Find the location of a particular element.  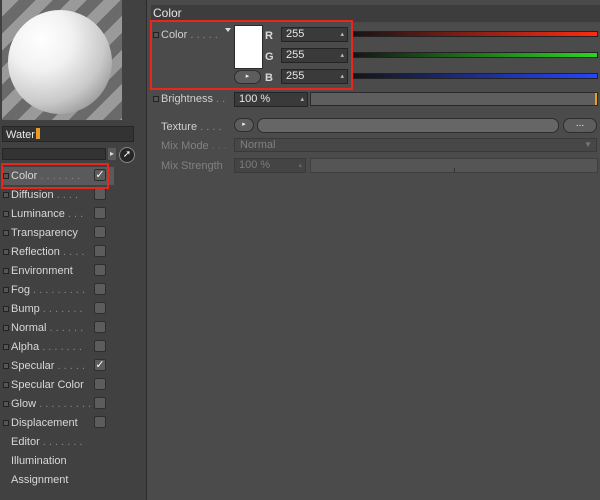

channel-label: Illumination is located at coordinates (39, 461).